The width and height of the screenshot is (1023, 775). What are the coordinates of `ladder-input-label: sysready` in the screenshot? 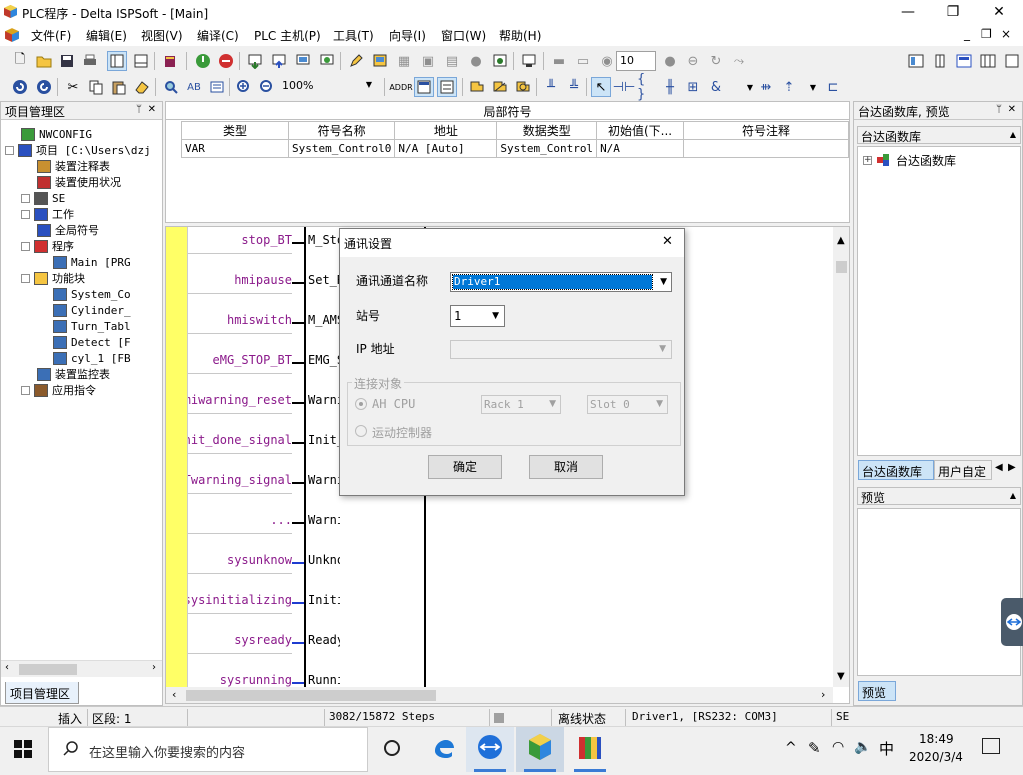 It's located at (240, 640).